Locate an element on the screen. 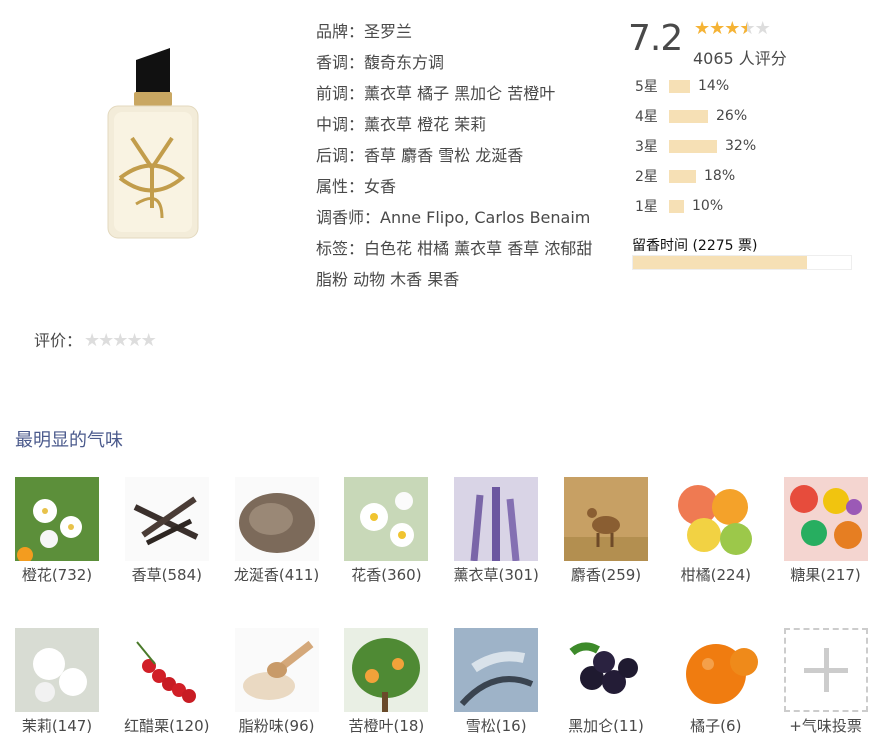  mandarin-icon is located at coordinates (715, 670).